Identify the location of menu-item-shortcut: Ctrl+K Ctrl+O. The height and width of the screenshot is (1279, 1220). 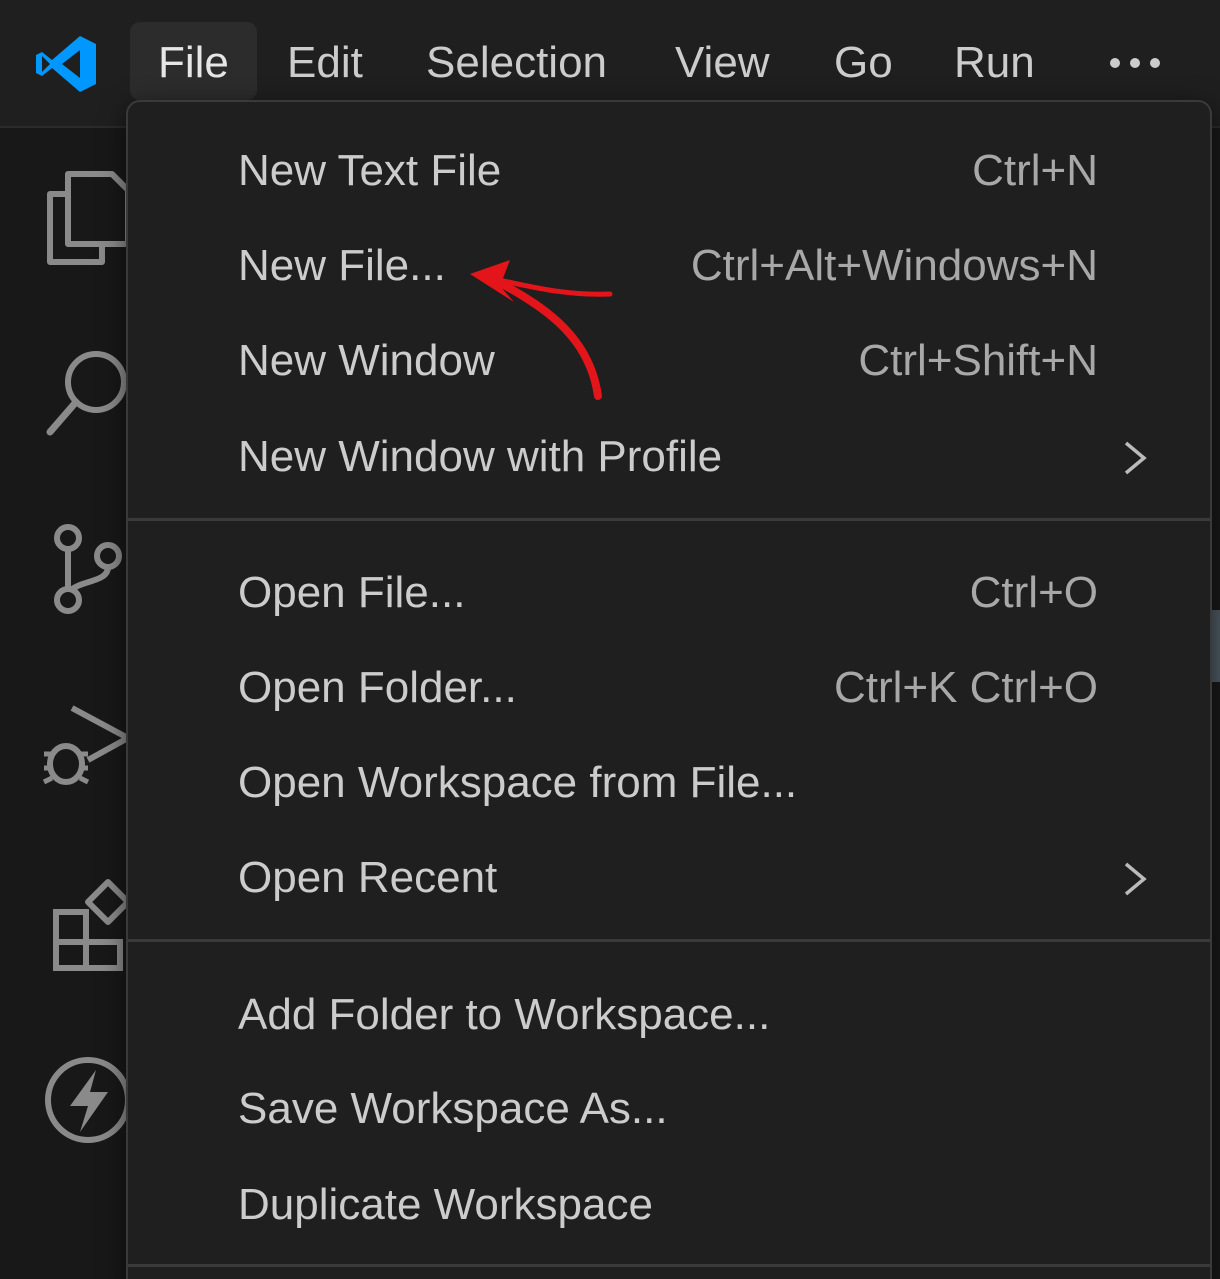
(965, 687).